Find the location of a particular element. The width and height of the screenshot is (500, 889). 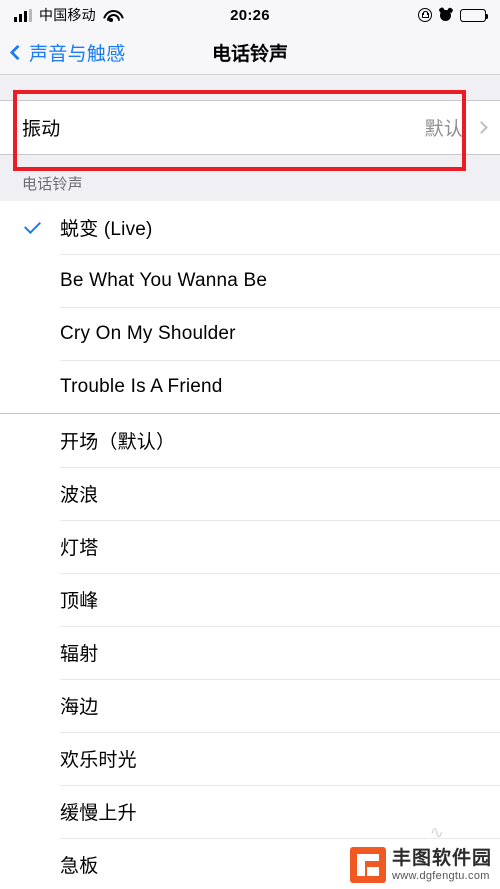

vibration-label: 振动 is located at coordinates (41, 129).